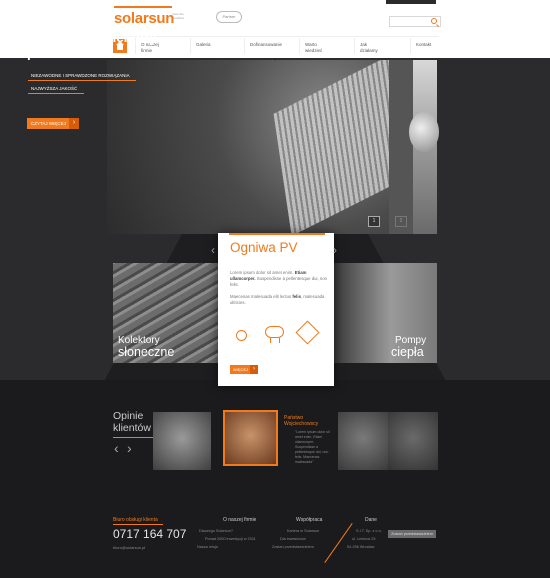  I want to click on footer-link: Nasza misja, so click(207, 547).